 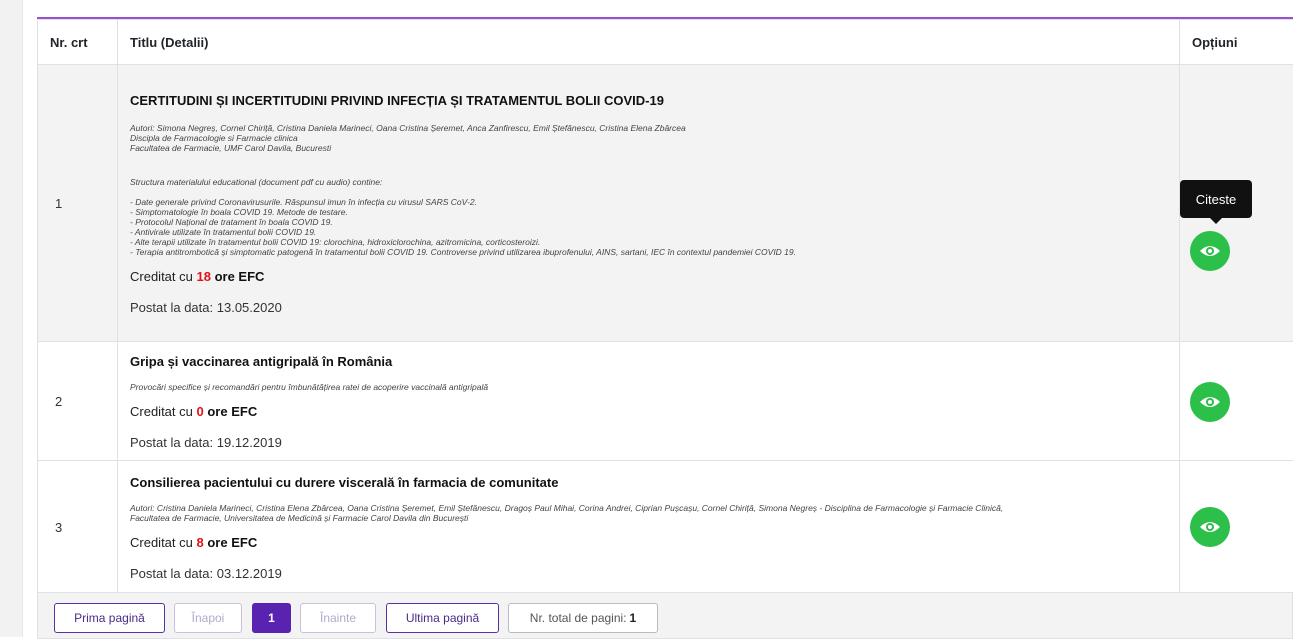 I want to click on next-page-button: Înainte, so click(x=338, y=618).